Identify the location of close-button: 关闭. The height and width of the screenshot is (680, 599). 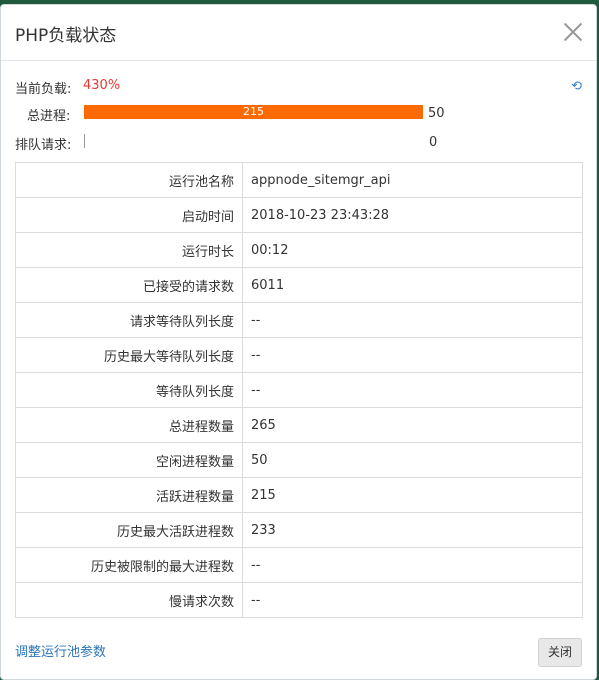
(560, 652).